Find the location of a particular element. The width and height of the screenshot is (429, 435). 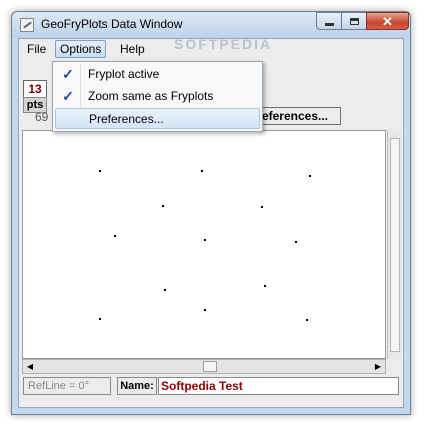

minimize-icon is located at coordinates (329, 24).